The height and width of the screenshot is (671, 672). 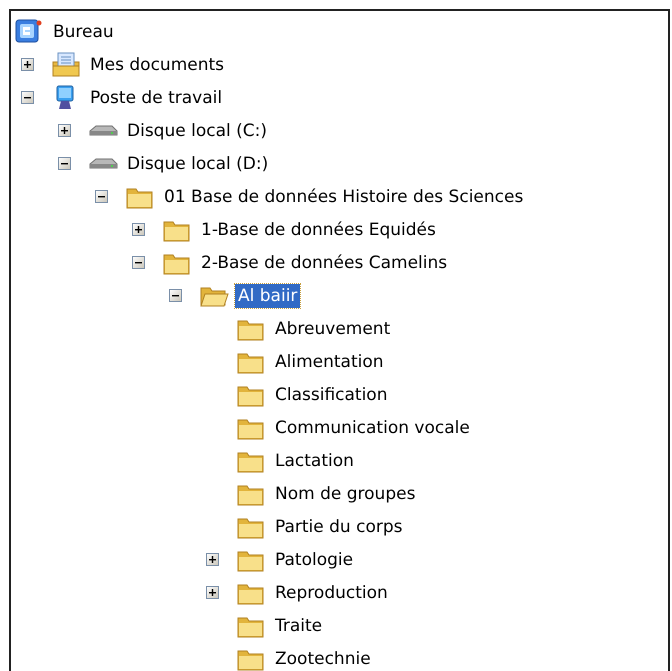 What do you see at coordinates (372, 428) in the screenshot?
I see `tree-item: Communication vocale` at bounding box center [372, 428].